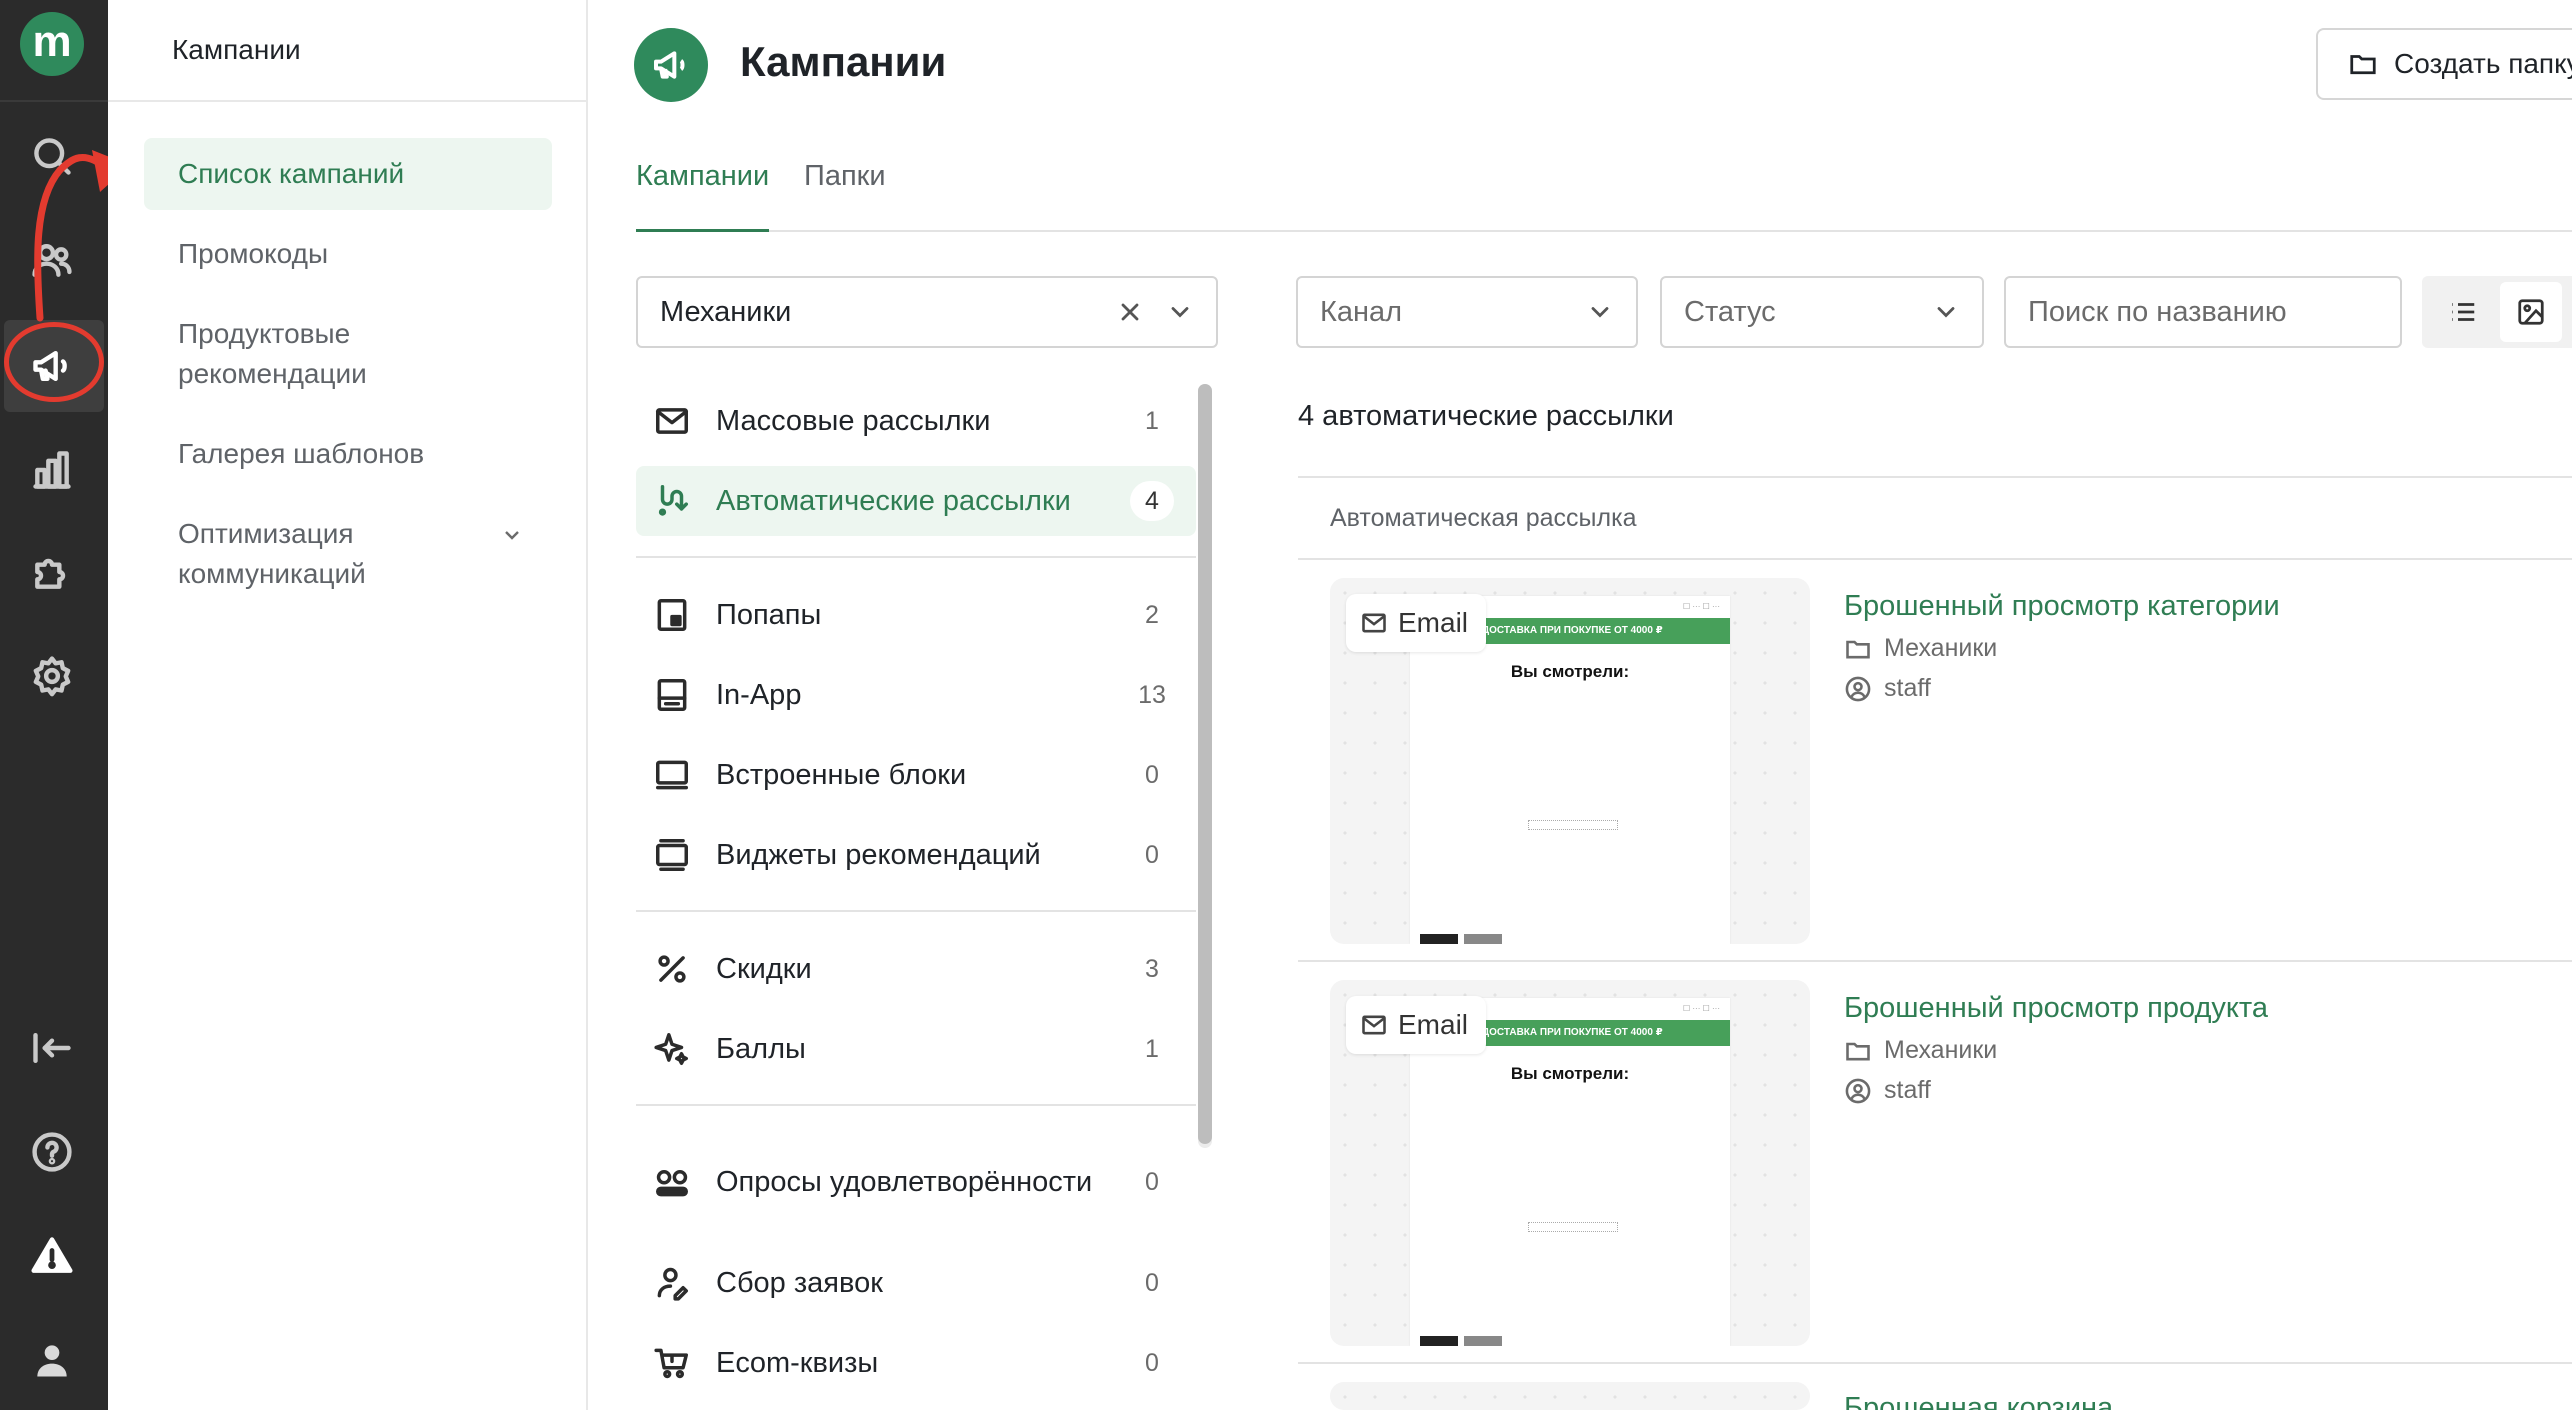  What do you see at coordinates (672, 1049) in the screenshot?
I see `sparkle-icon` at bounding box center [672, 1049].